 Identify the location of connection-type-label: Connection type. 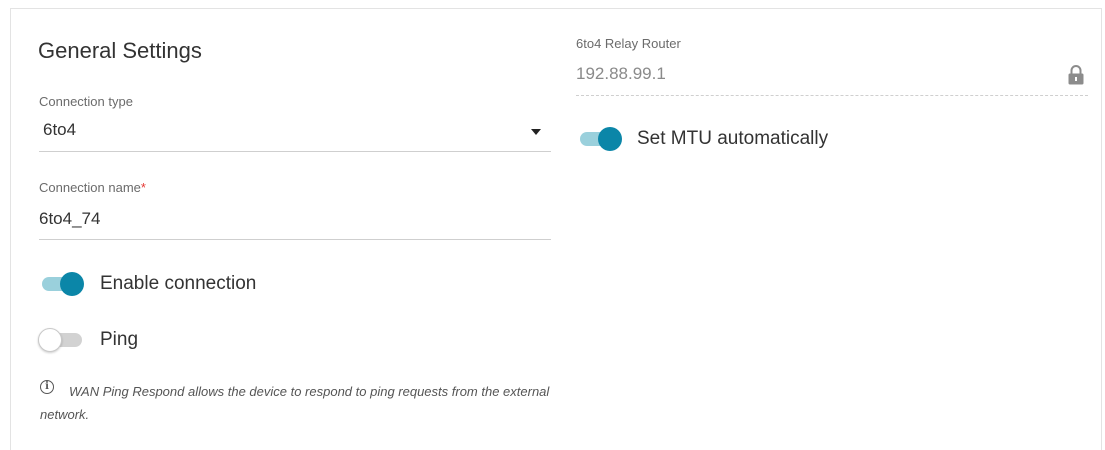
(86, 101).